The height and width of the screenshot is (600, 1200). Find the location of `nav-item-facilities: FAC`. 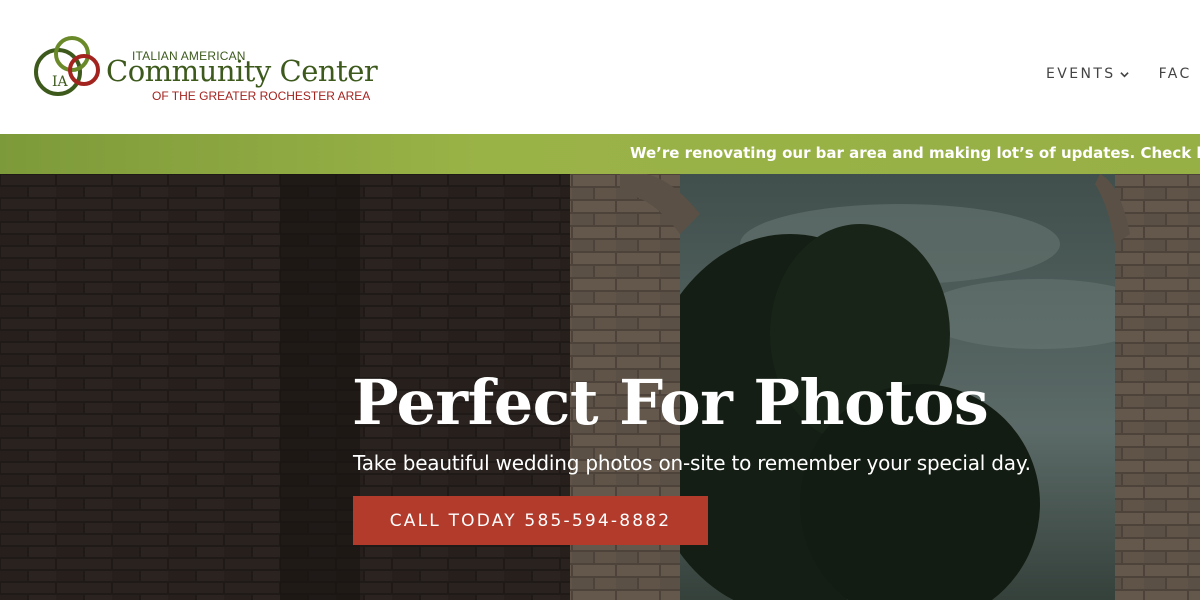

nav-item-facilities: FAC is located at coordinates (1175, 74).